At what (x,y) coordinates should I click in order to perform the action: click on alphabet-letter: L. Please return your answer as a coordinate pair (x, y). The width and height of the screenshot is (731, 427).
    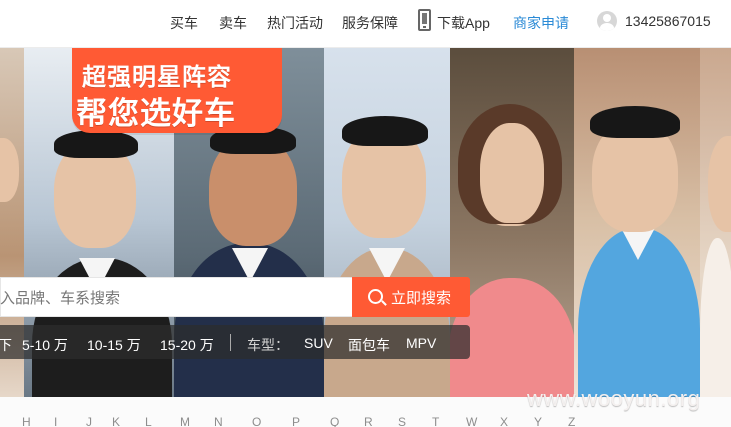
    Looking at the image, I should click on (148, 421).